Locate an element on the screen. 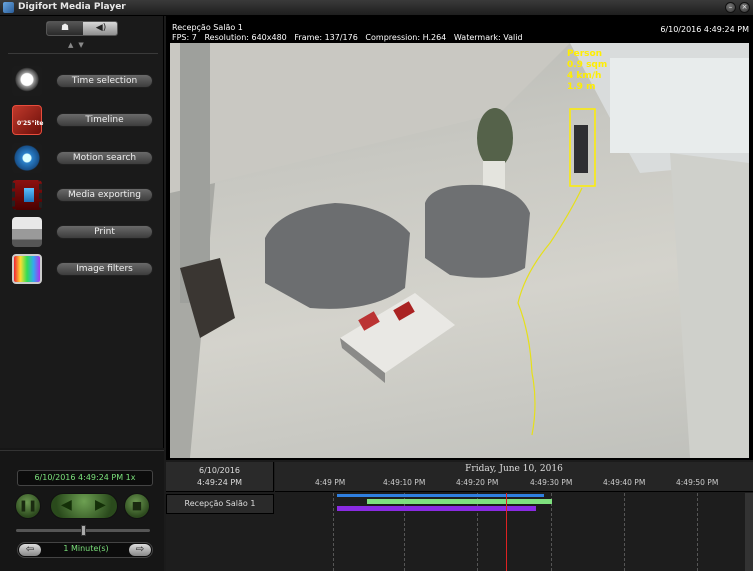  tool-motion-search: Motion search is located at coordinates (87, 159).